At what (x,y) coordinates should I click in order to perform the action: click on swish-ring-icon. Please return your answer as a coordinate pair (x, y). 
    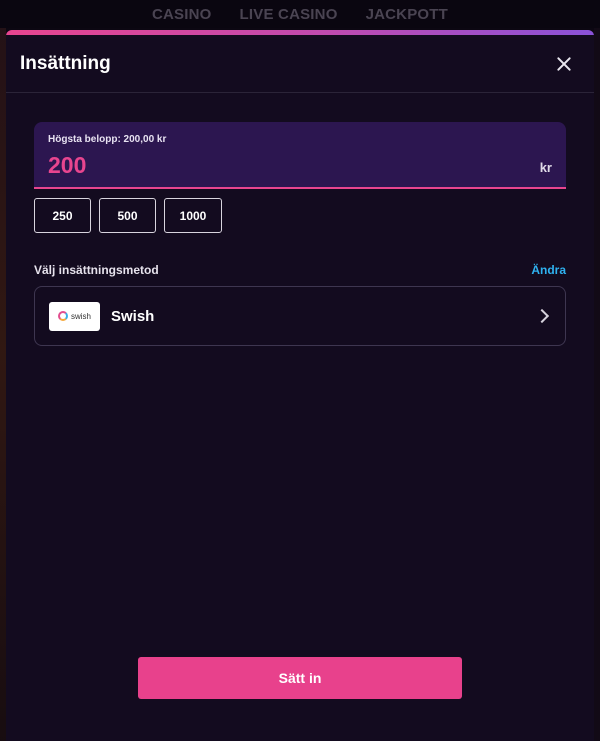
    Looking at the image, I should click on (62, 316).